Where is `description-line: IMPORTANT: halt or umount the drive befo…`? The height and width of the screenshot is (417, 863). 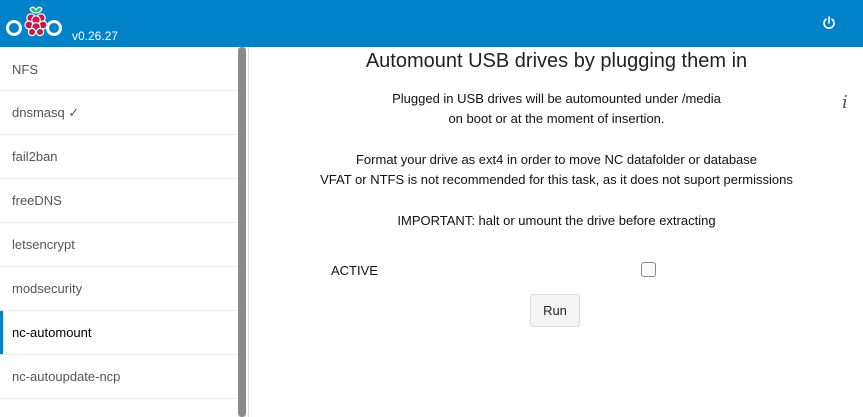
description-line: IMPORTANT: halt or umount the drive befo… is located at coordinates (556, 220).